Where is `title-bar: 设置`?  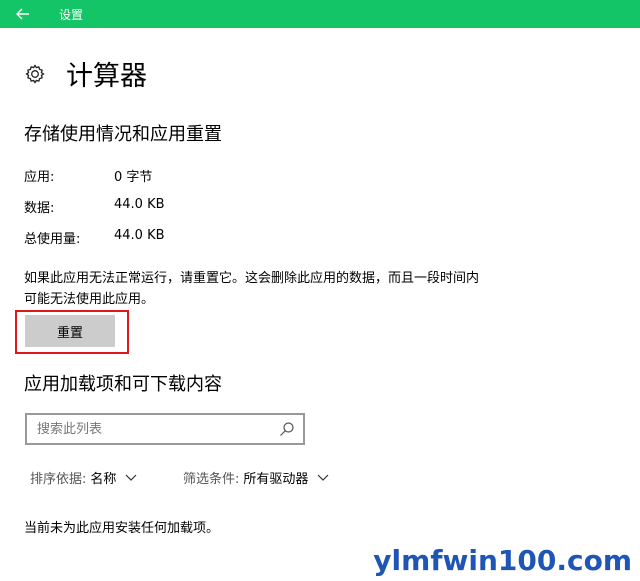 title-bar: 设置 is located at coordinates (320, 14).